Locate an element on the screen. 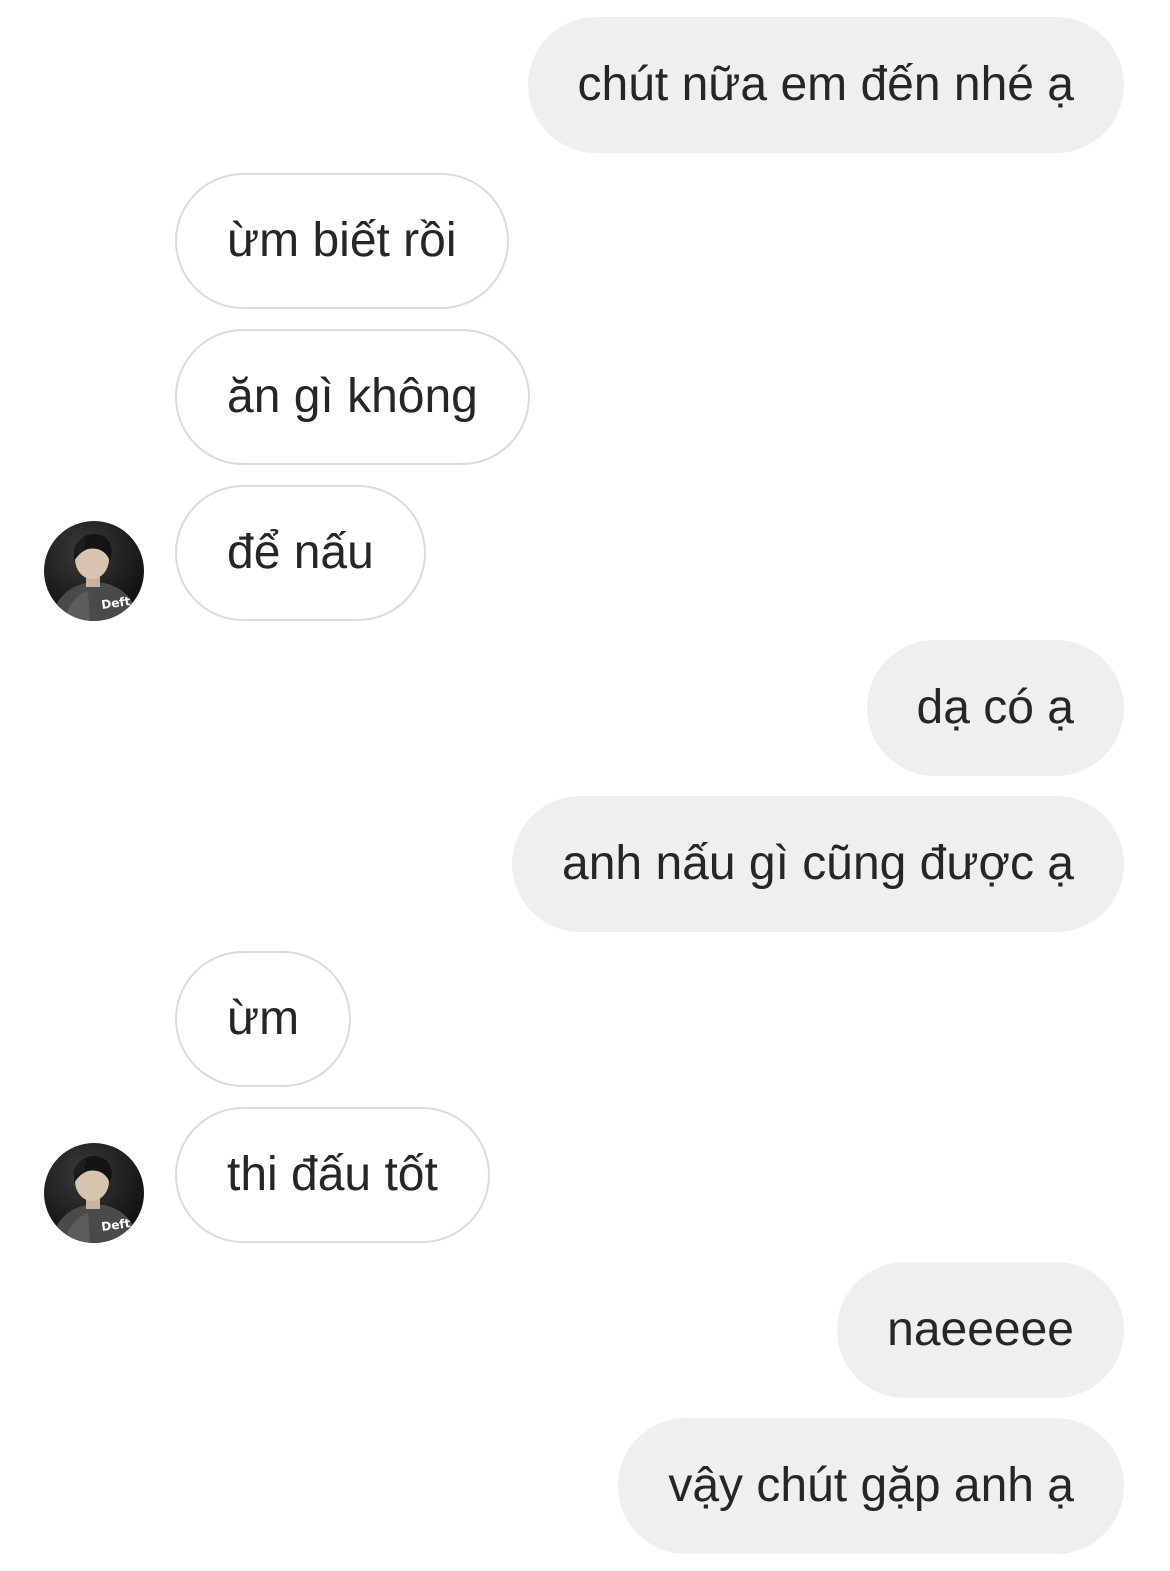 Image resolution: width=1170 pixels, height=1571 pixels. message-bubble-incoming: để nấu is located at coordinates (300, 553).